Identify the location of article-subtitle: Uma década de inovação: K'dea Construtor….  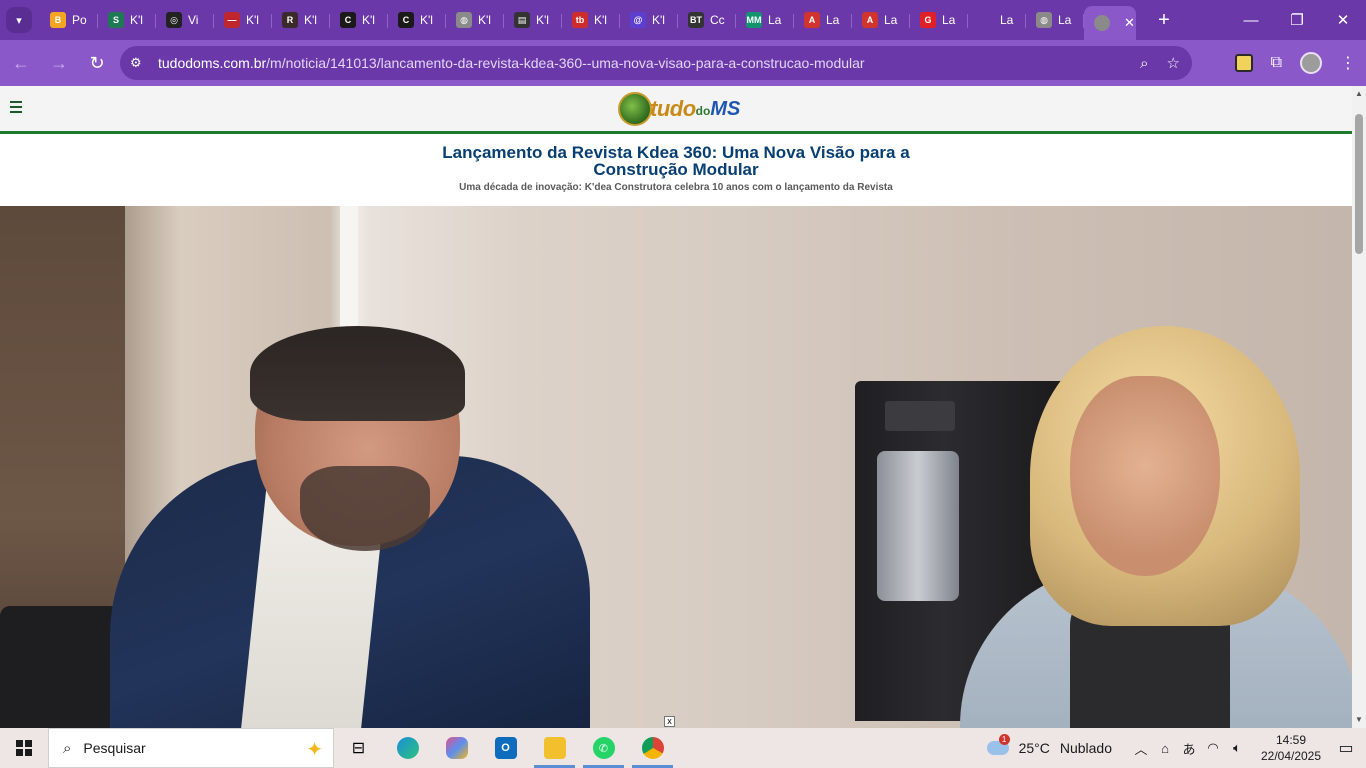
(676, 187).